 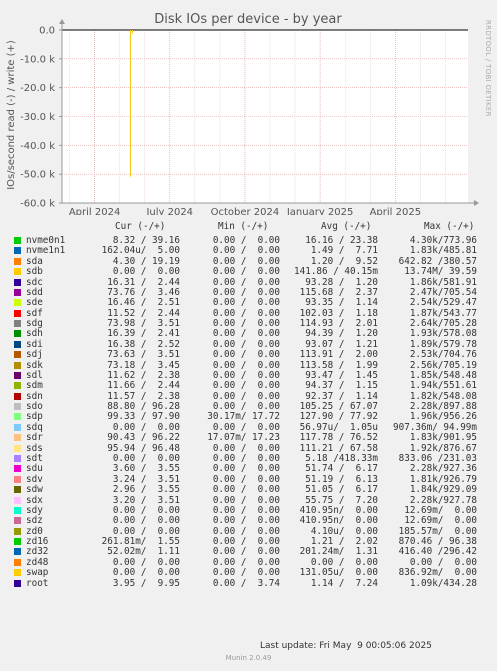 What do you see at coordinates (143, 407) in the screenshot?
I see `legend-value-cur: 88.80 / 96.28` at bounding box center [143, 407].